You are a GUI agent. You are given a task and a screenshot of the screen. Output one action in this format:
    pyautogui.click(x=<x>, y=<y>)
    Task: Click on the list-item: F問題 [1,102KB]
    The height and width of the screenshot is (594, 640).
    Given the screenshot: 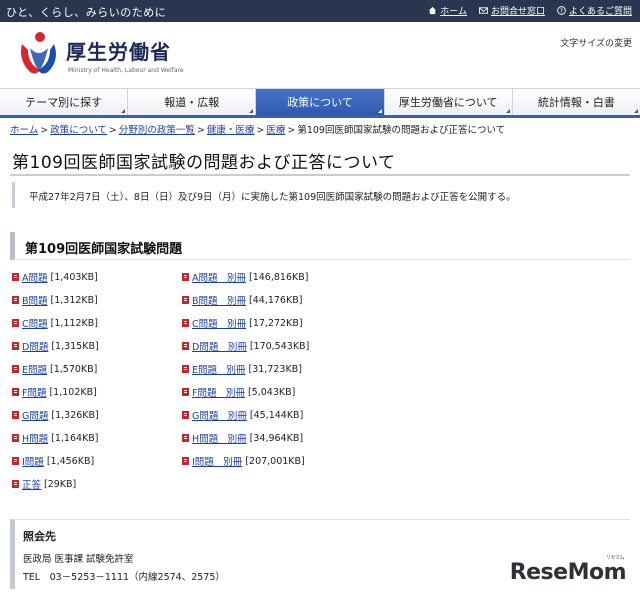 What is the action you would take?
    pyautogui.click(x=54, y=392)
    